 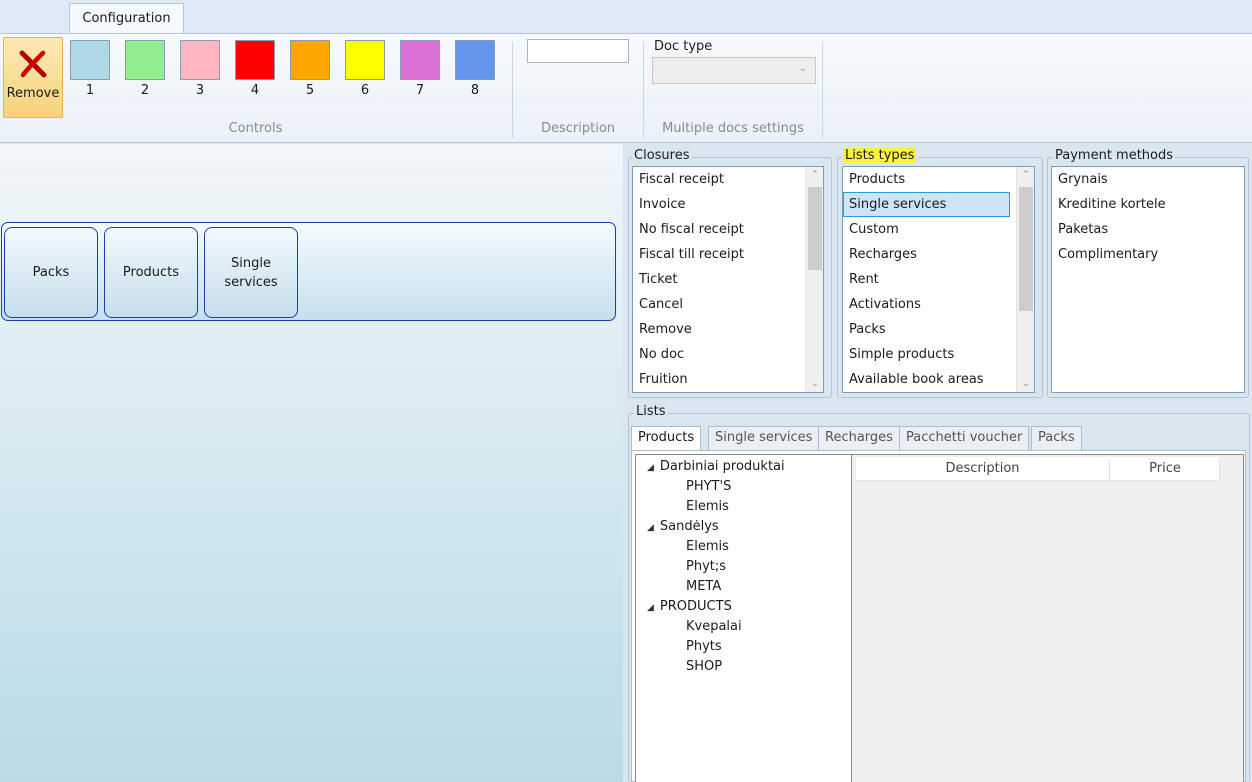 I want to click on list-item: Paketas, so click(x=1148, y=229).